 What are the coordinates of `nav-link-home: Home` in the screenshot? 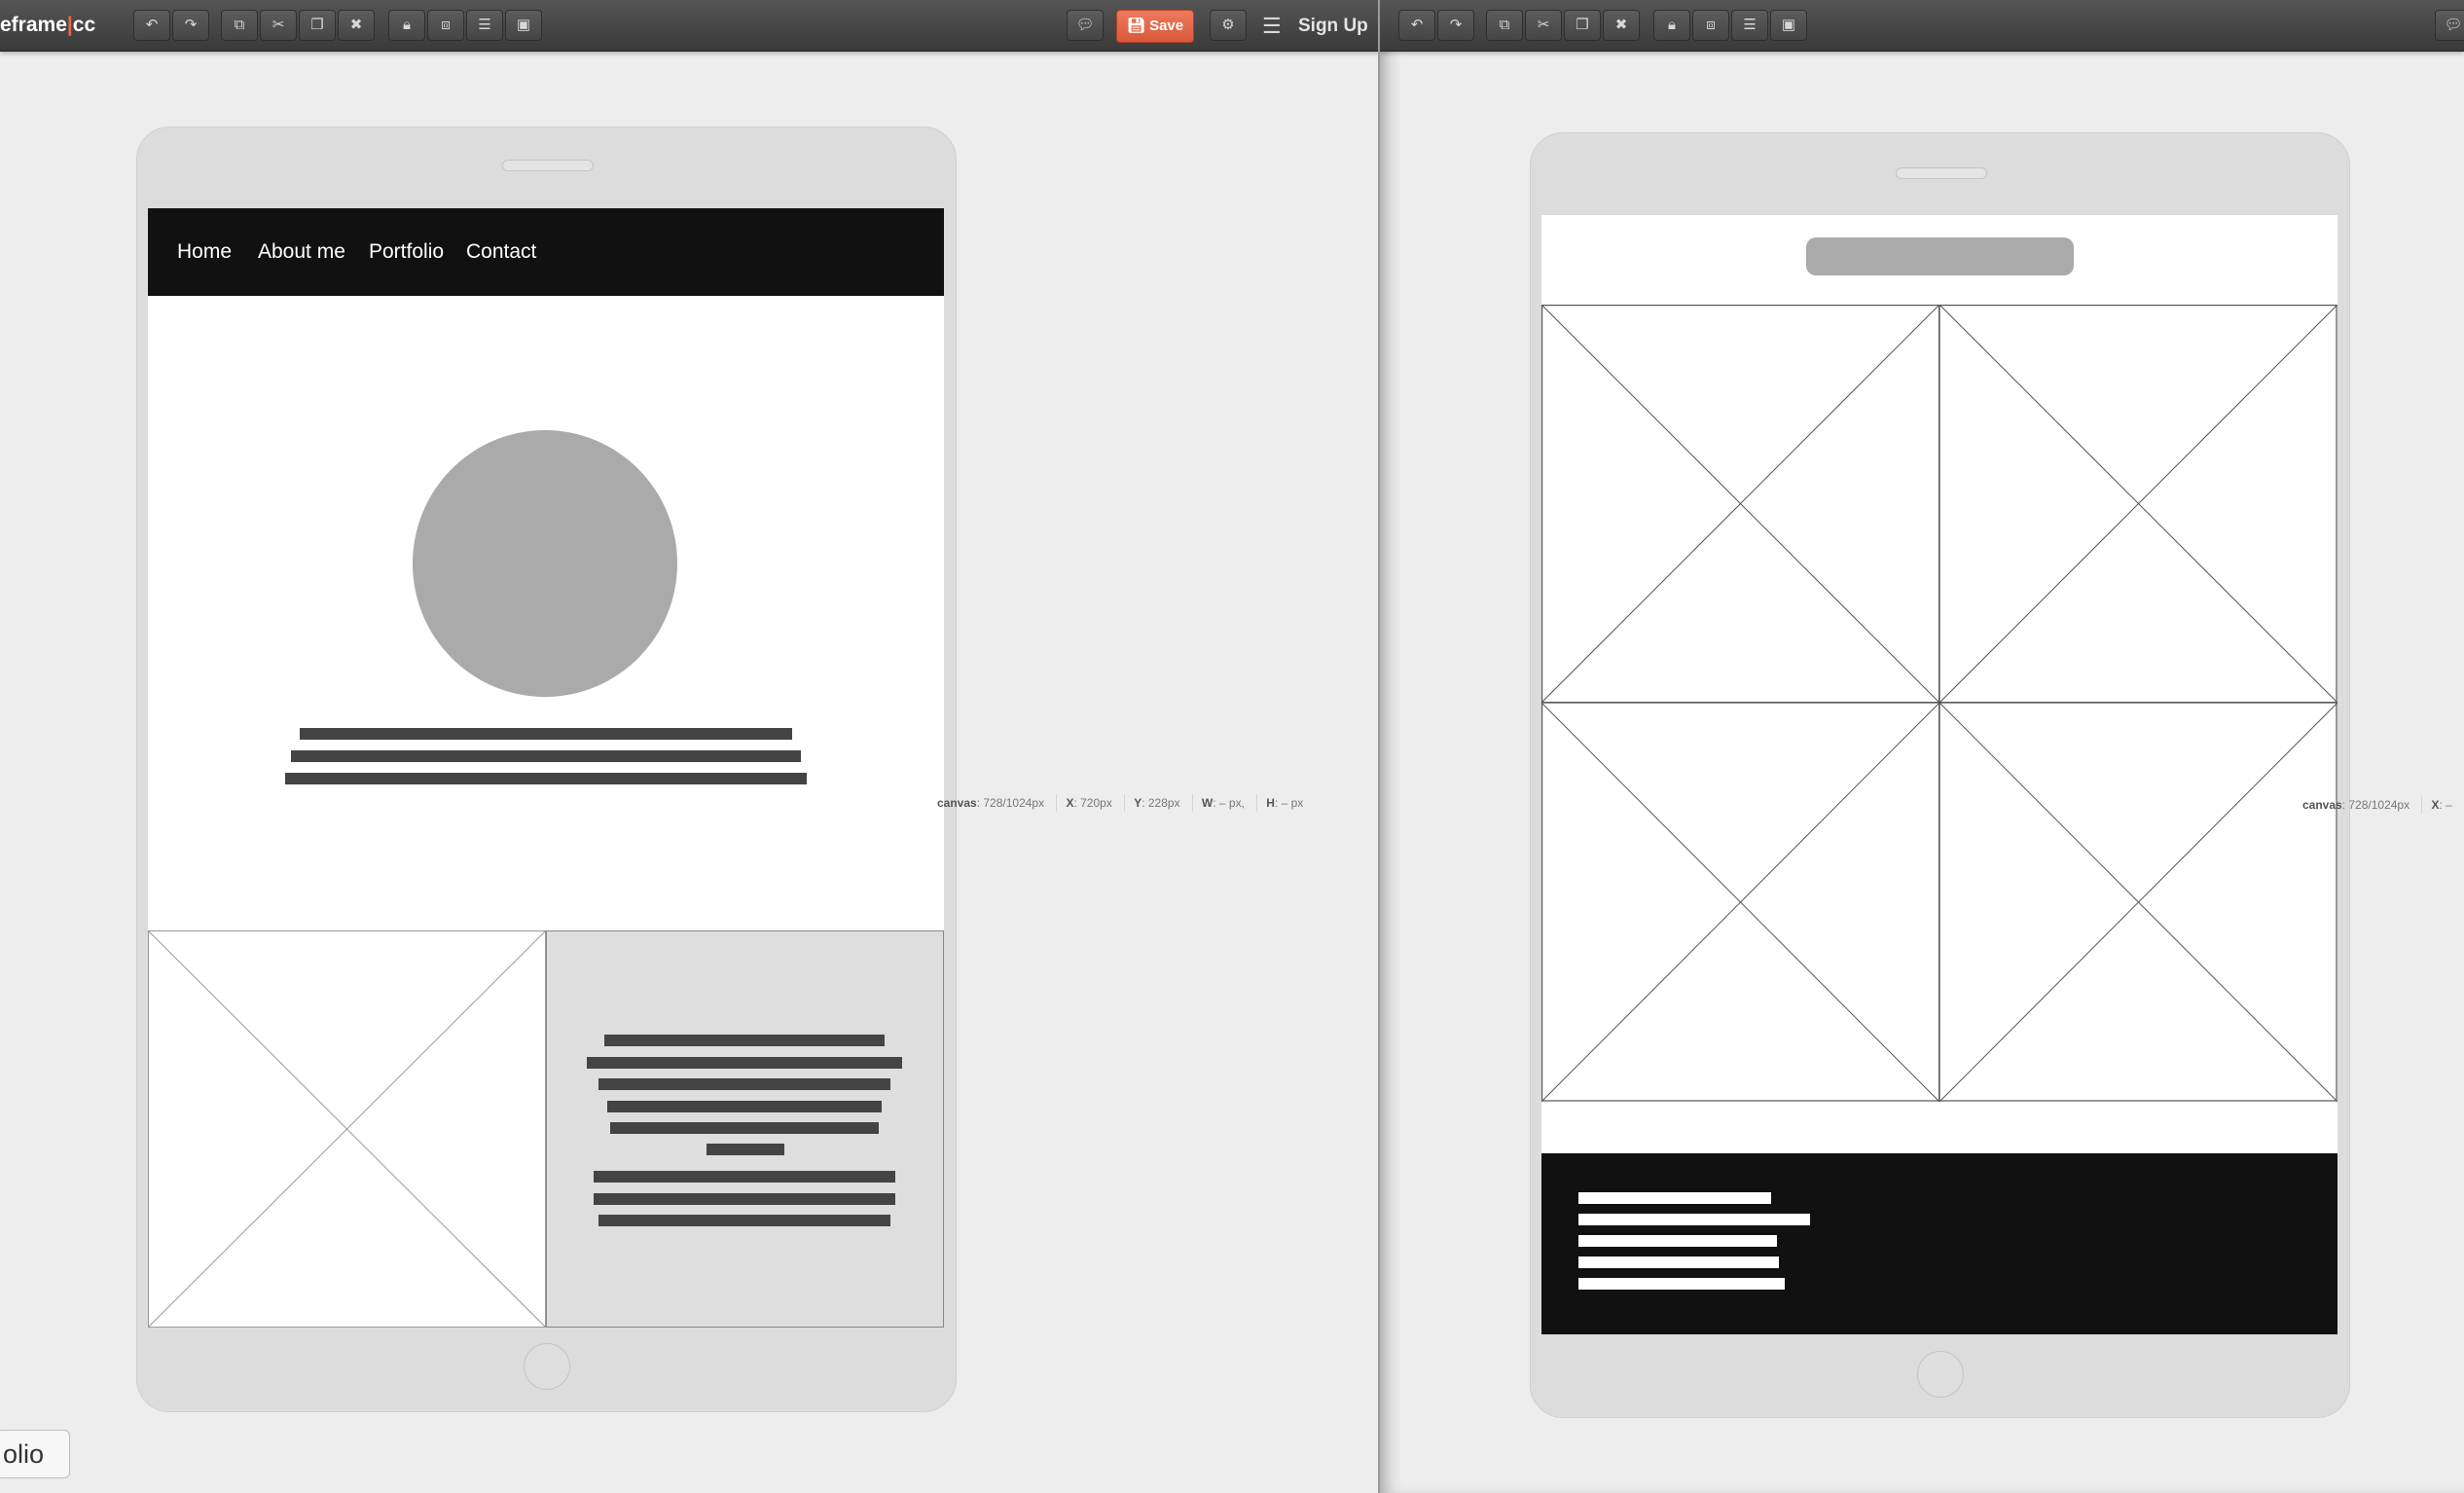 It's located at (204, 252).